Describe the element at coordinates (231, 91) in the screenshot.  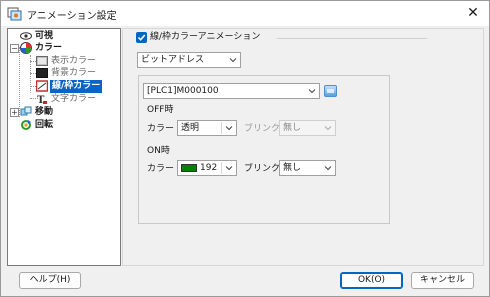
I see `bit-address-input: [PLC1]M000100` at that location.